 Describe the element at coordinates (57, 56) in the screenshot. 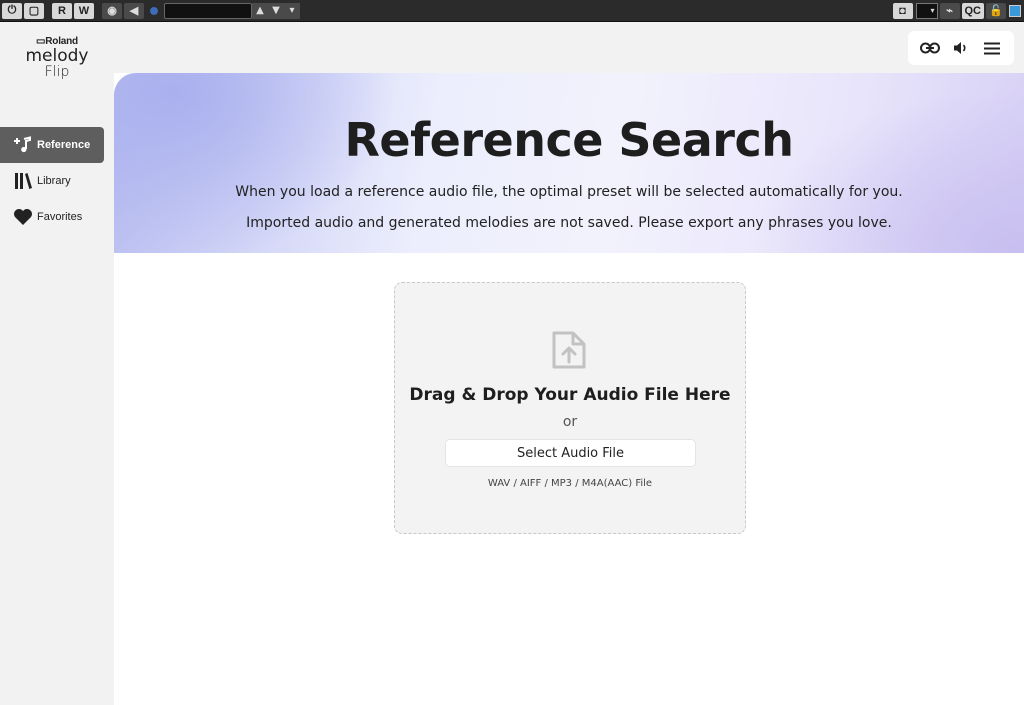

I see `logo-product-line1: melody` at that location.